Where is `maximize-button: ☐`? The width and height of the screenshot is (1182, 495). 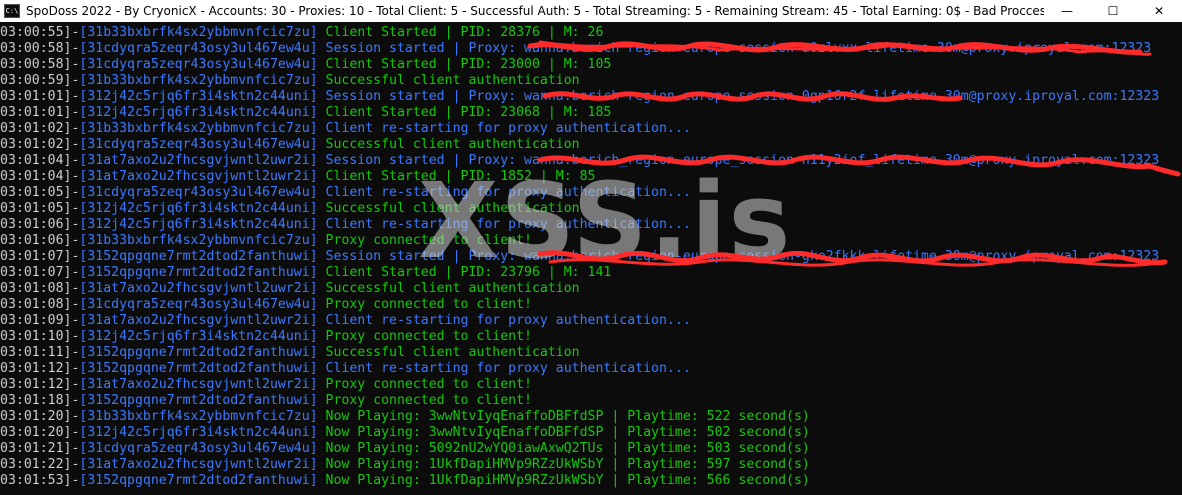
maximize-button: ☐ is located at coordinates (1113, 11).